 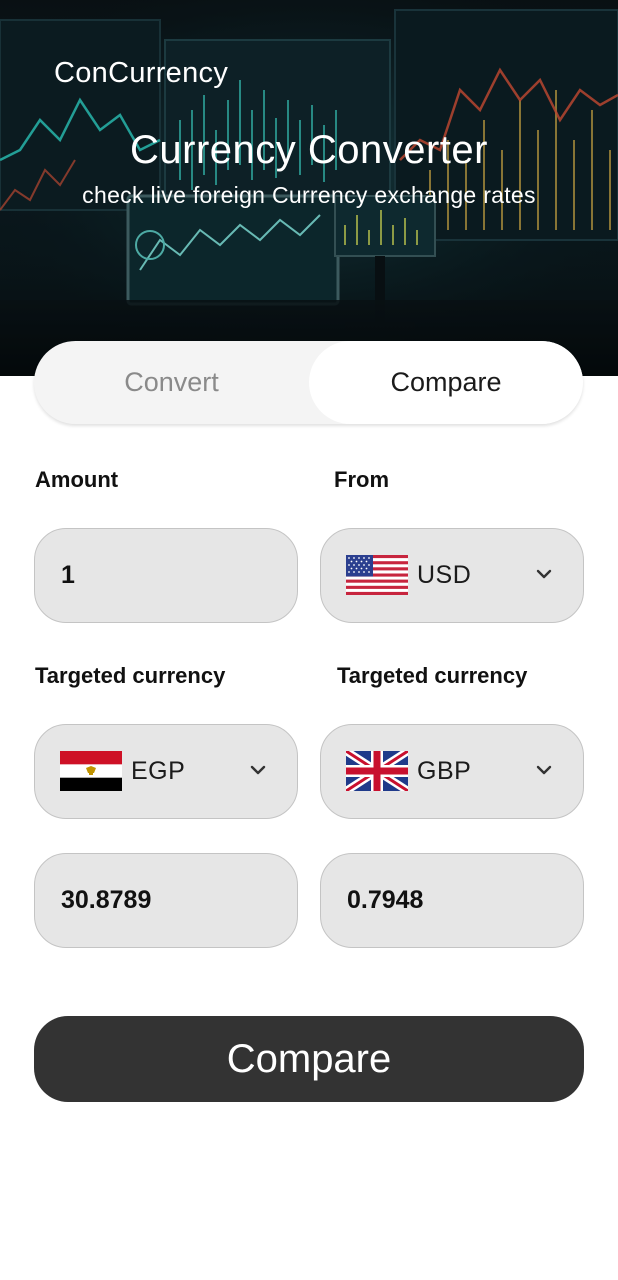 I want to click on amount-value: 1, so click(x=68, y=574).